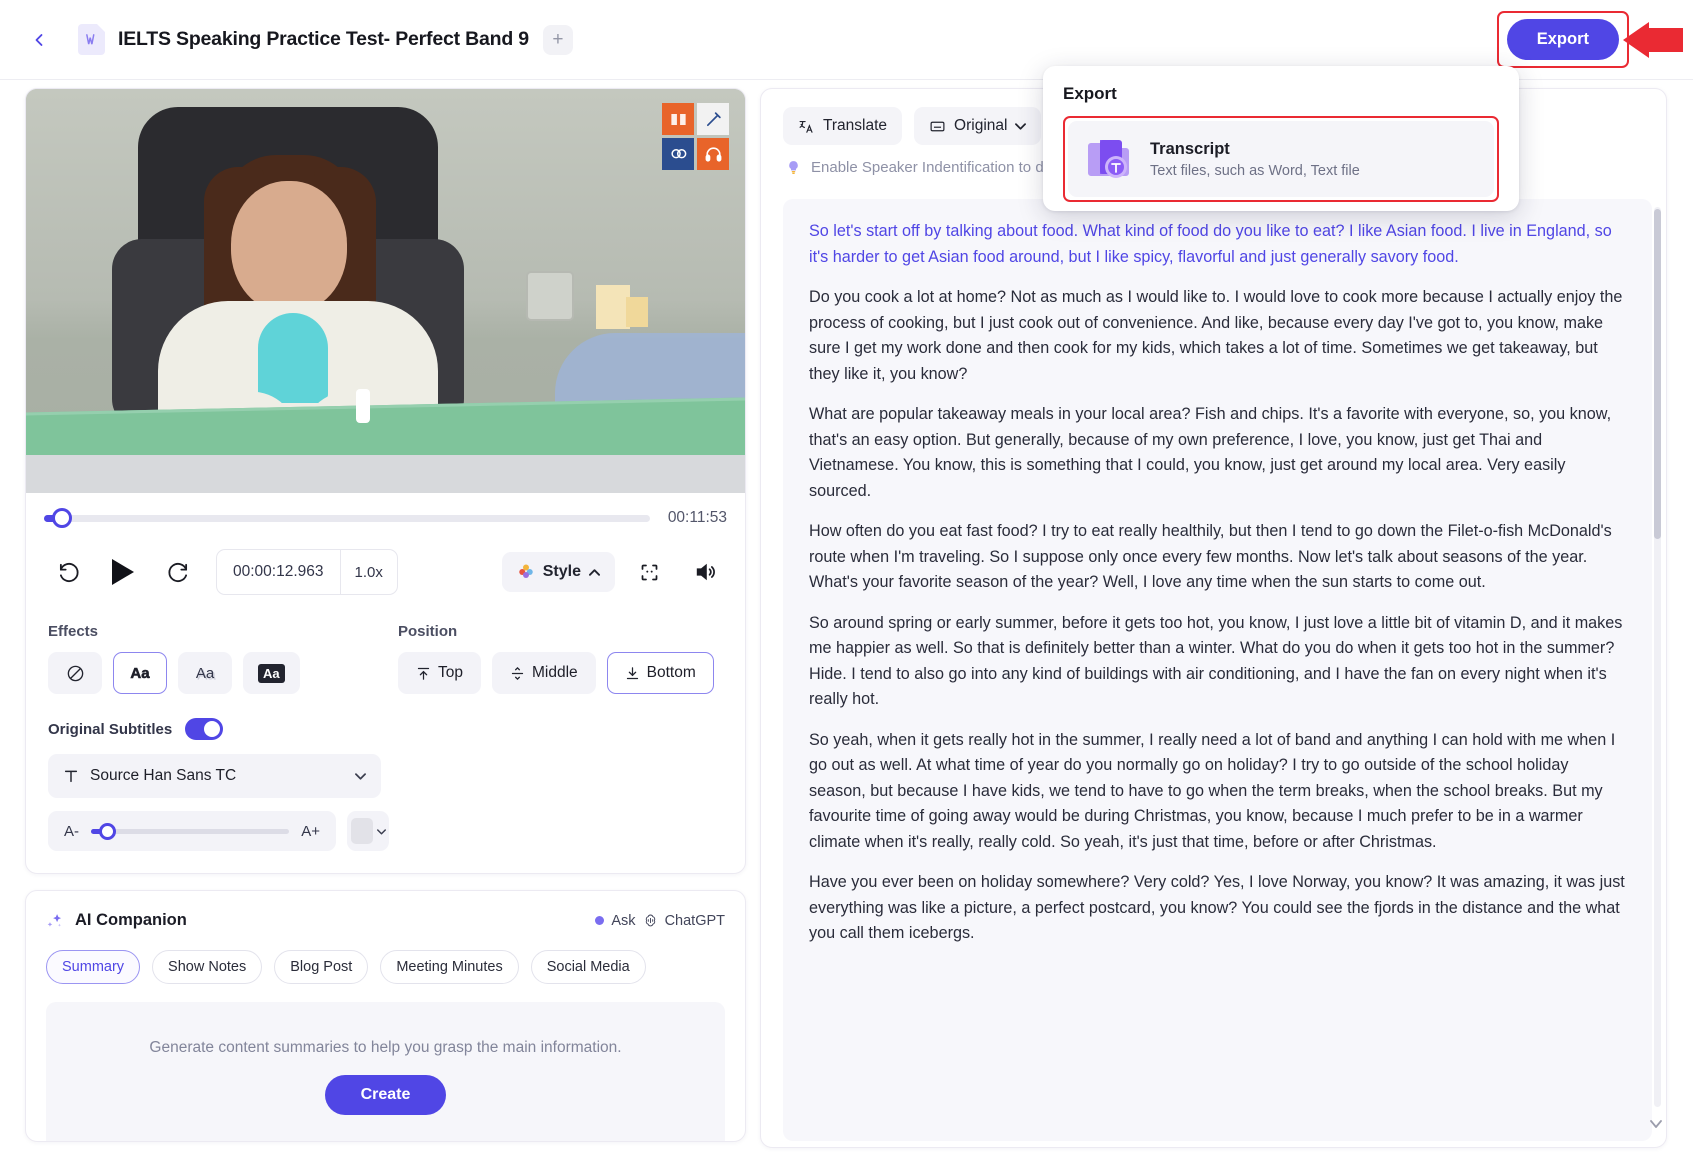 This screenshot has height=1167, width=1693. What do you see at coordinates (697, 517) in the screenshot?
I see `total-duration: 00:11:53` at bounding box center [697, 517].